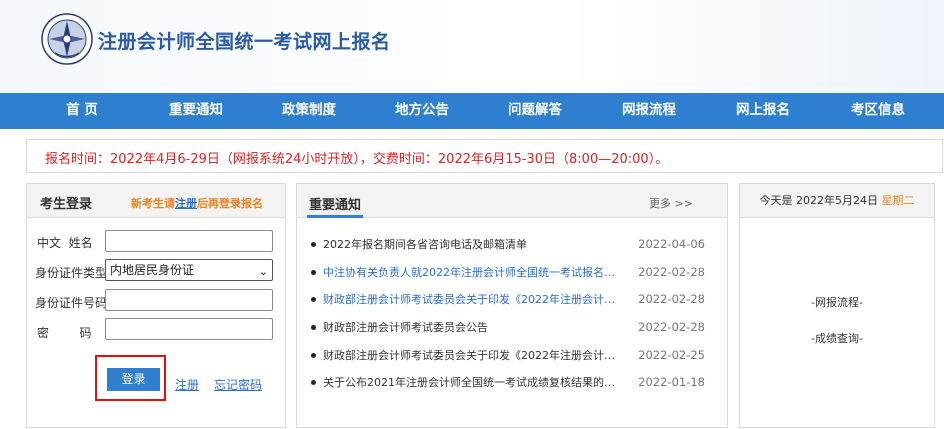 The height and width of the screenshot is (429, 944). Describe the element at coordinates (473, 382) in the screenshot. I see `news-title-link: 关于公布2021年注册会计师全国统一考试成绩复核结果的公告` at that location.